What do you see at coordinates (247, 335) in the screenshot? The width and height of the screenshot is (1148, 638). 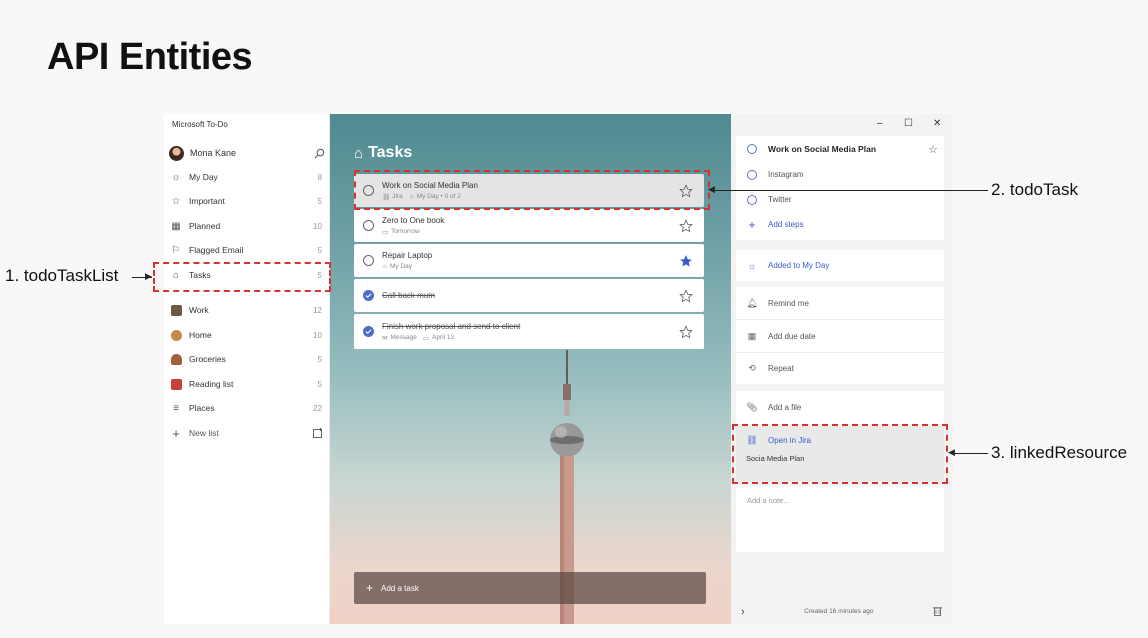 I see `sidebar-item-home: Home 10` at bounding box center [247, 335].